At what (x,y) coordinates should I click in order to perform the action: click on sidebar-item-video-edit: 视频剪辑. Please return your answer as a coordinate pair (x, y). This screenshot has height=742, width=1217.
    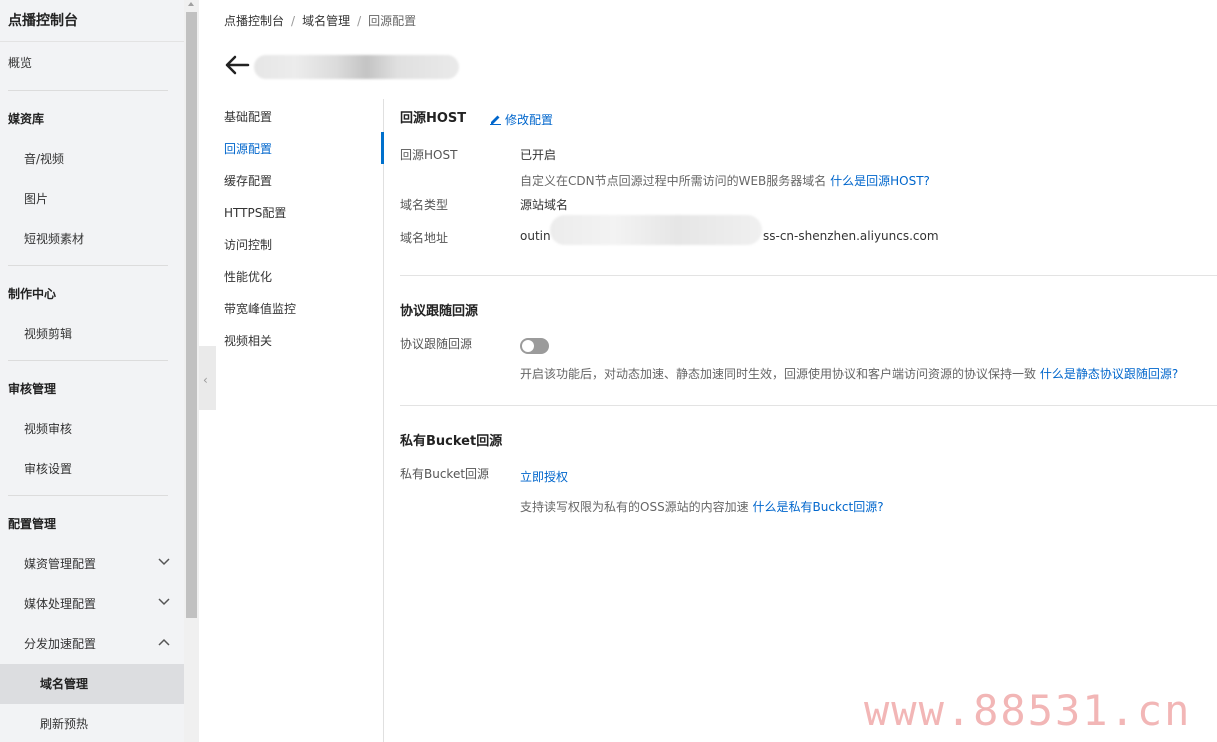
    Looking at the image, I should click on (92, 334).